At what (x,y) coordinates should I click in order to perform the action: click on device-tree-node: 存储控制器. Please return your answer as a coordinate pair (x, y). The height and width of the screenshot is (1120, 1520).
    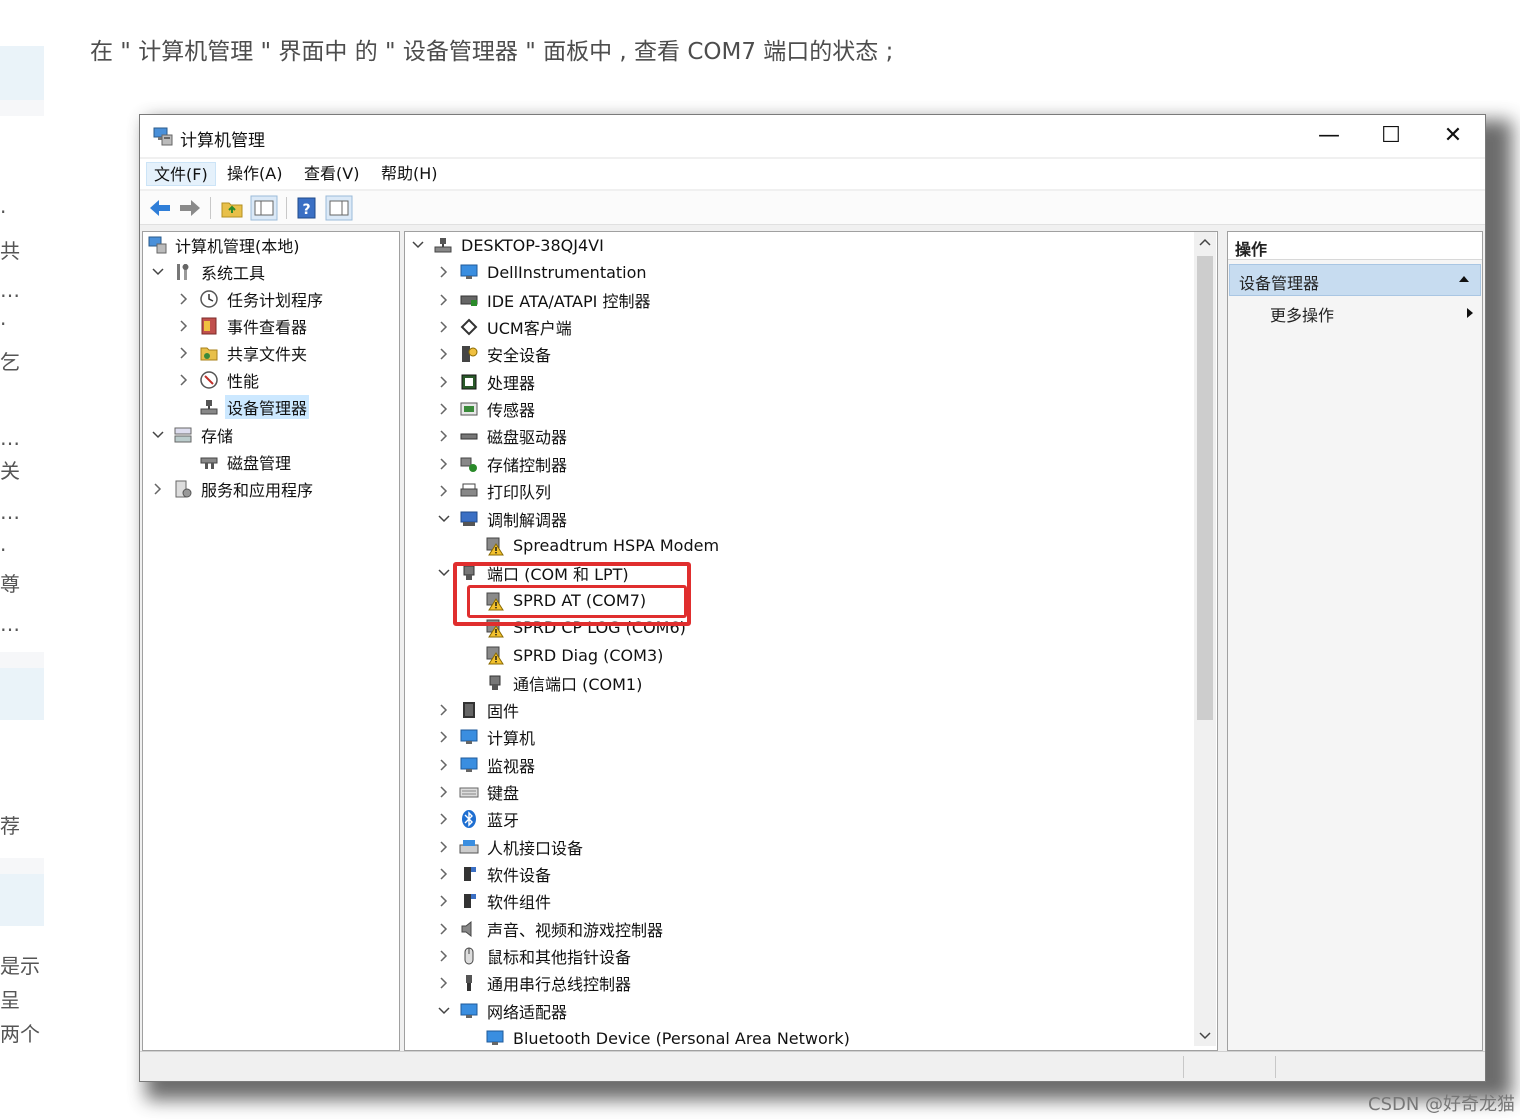
    Looking at the image, I should click on (503, 464).